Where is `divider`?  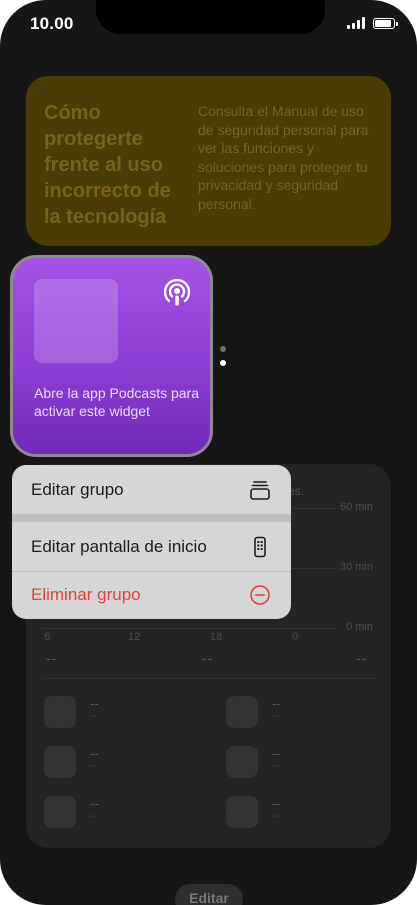
divider is located at coordinates (208, 678).